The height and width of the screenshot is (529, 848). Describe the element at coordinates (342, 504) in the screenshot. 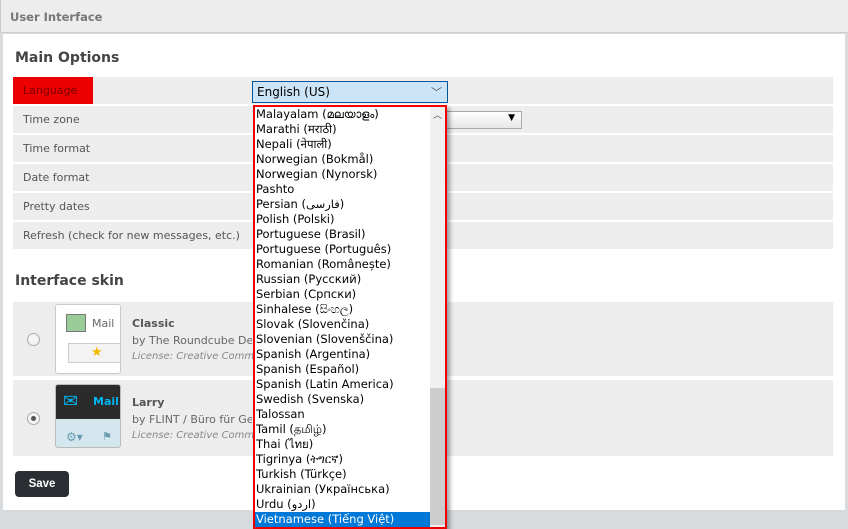

I see `language-option: Urdu (اردو)` at that location.